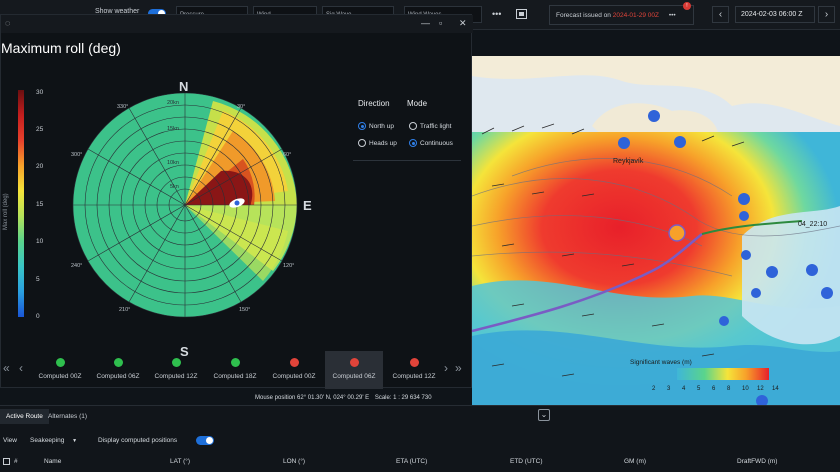 This screenshot has width=840, height=472. I want to click on timeline-next-icon: ›, so click(446, 368).